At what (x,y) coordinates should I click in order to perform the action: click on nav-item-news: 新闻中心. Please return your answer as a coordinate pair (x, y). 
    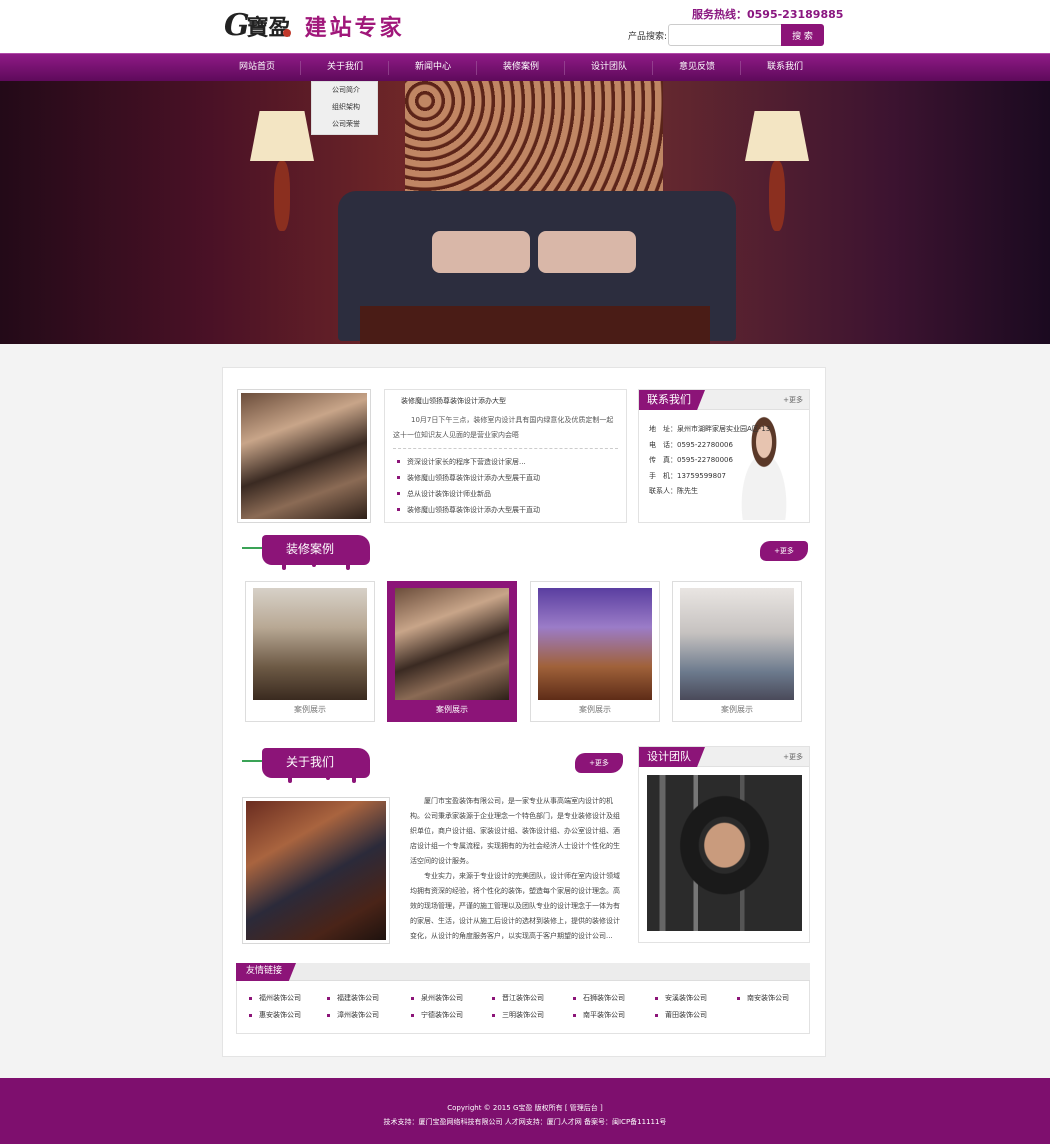
    Looking at the image, I should click on (433, 68).